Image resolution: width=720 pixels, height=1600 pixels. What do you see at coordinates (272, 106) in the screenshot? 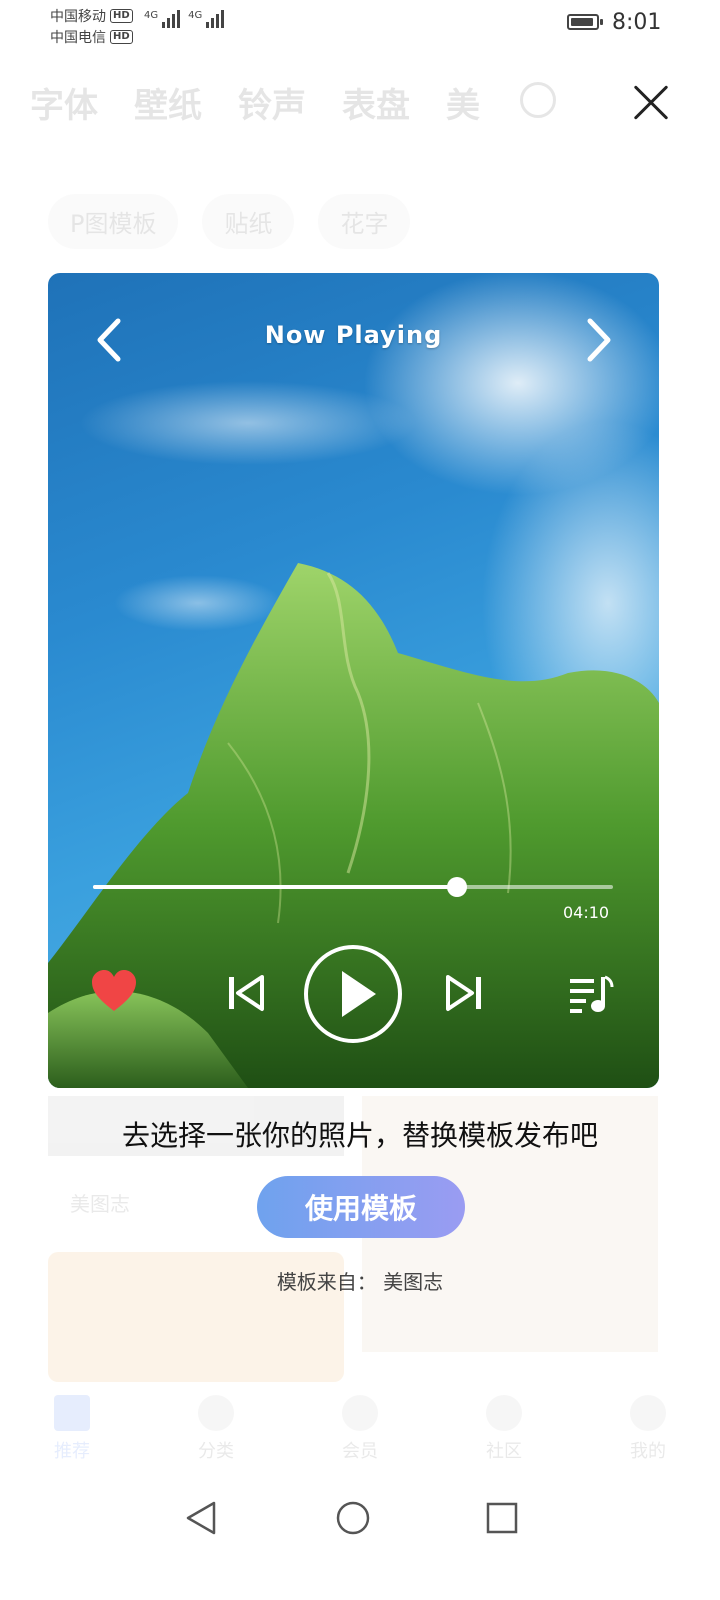
I see `tab-ringtone: 铃声` at bounding box center [272, 106].